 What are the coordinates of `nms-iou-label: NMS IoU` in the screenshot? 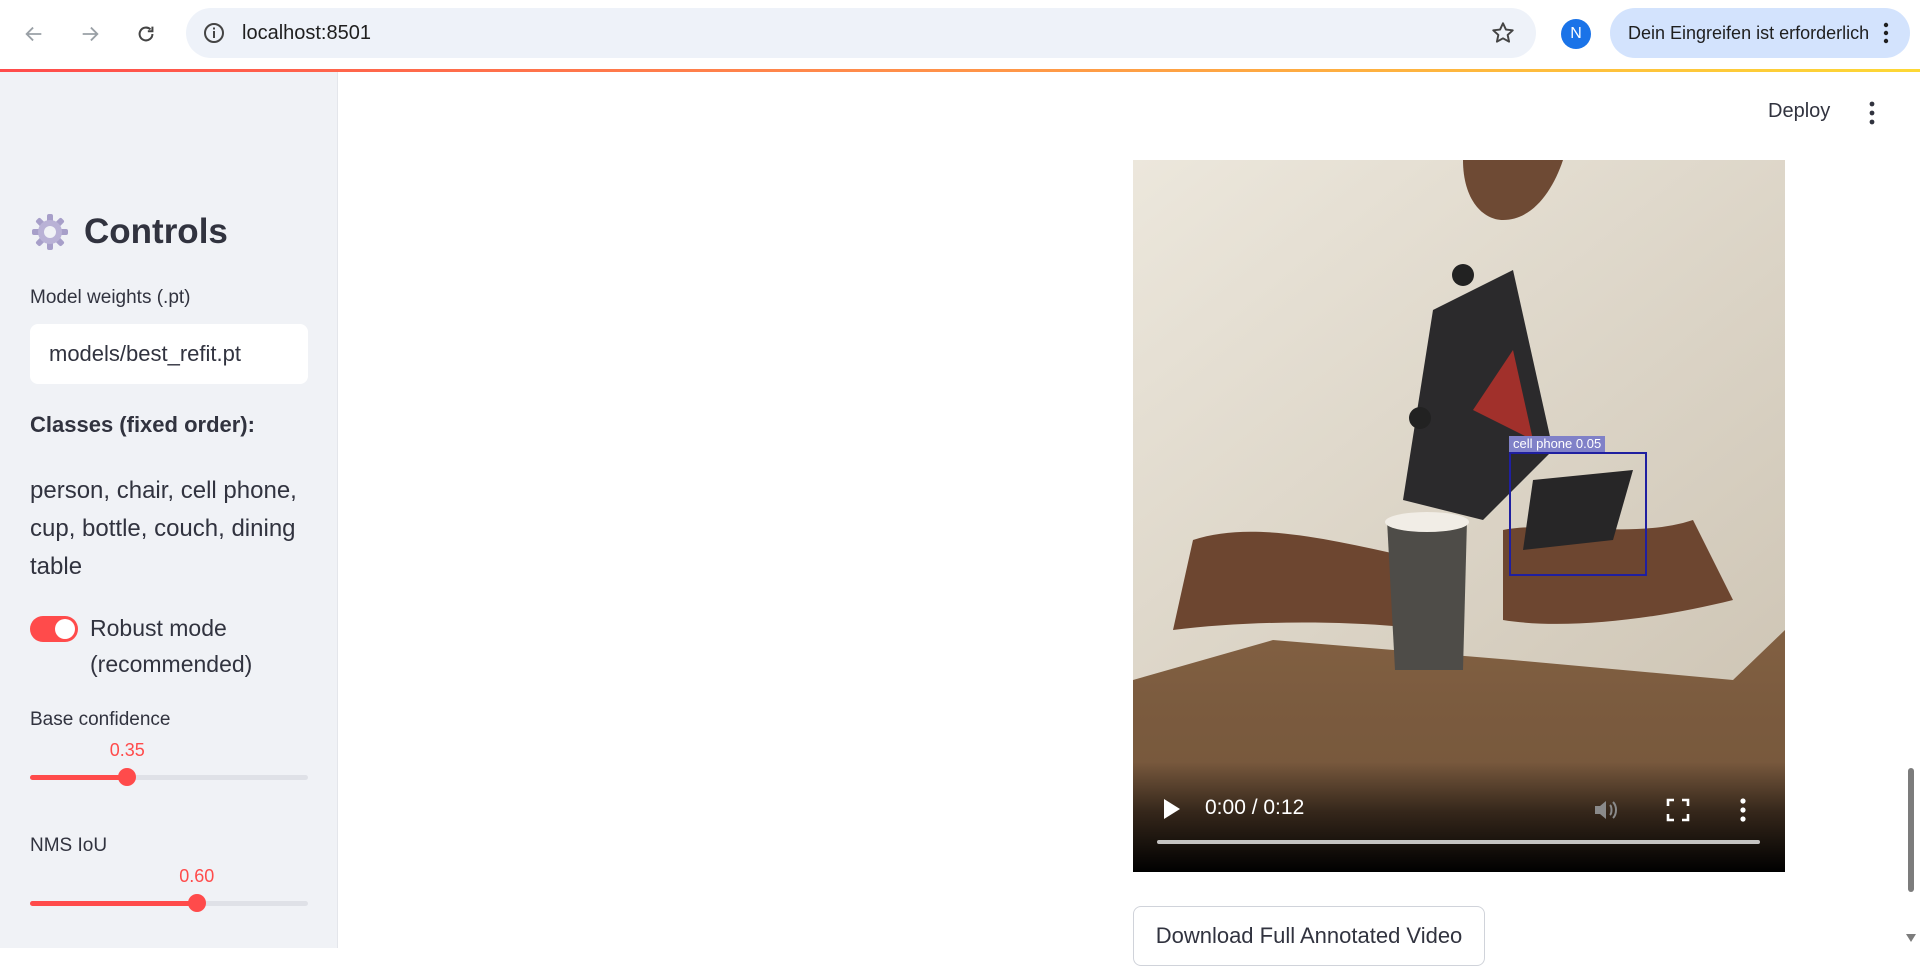 It's located at (69, 845).